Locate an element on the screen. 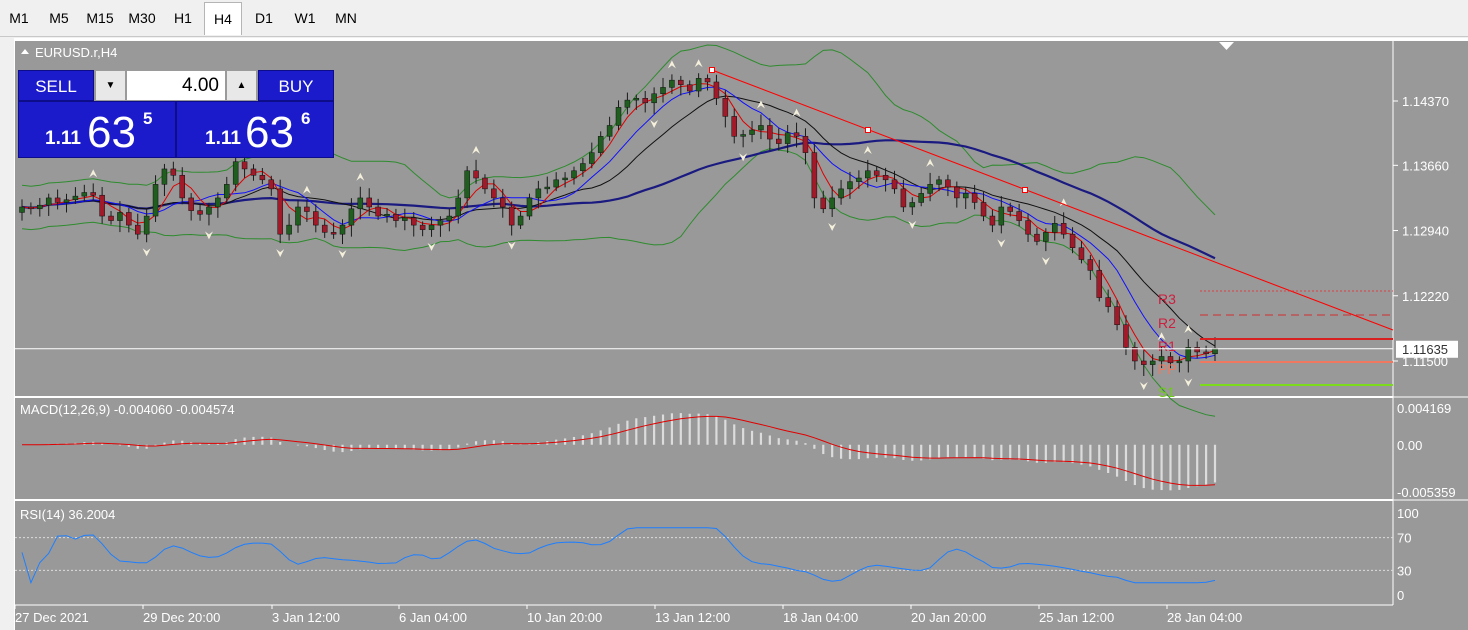 The width and height of the screenshot is (1468, 630). buy-quote: 1.11 63 6 is located at coordinates (255, 129).